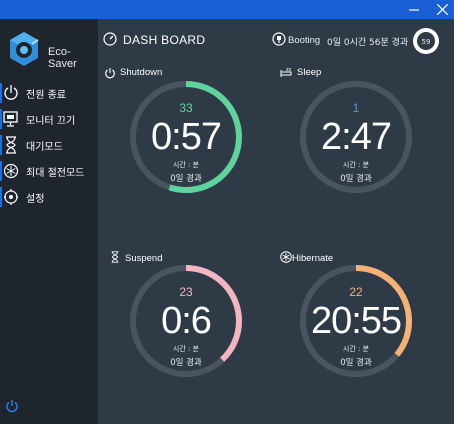  What do you see at coordinates (309, 72) in the screenshot?
I see `card-label-sleep: Sleep` at bounding box center [309, 72].